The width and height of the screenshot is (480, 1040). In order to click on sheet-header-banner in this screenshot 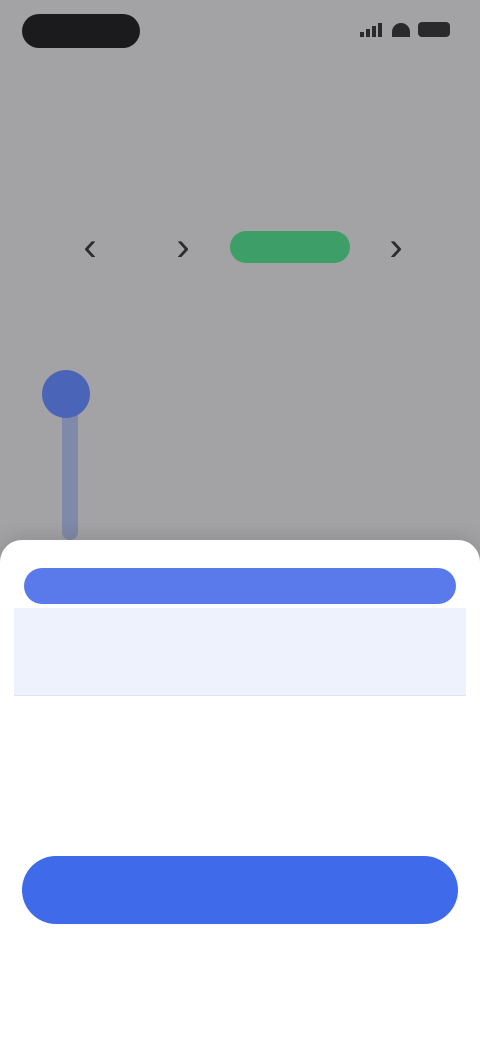, I will do `click(240, 586)`.